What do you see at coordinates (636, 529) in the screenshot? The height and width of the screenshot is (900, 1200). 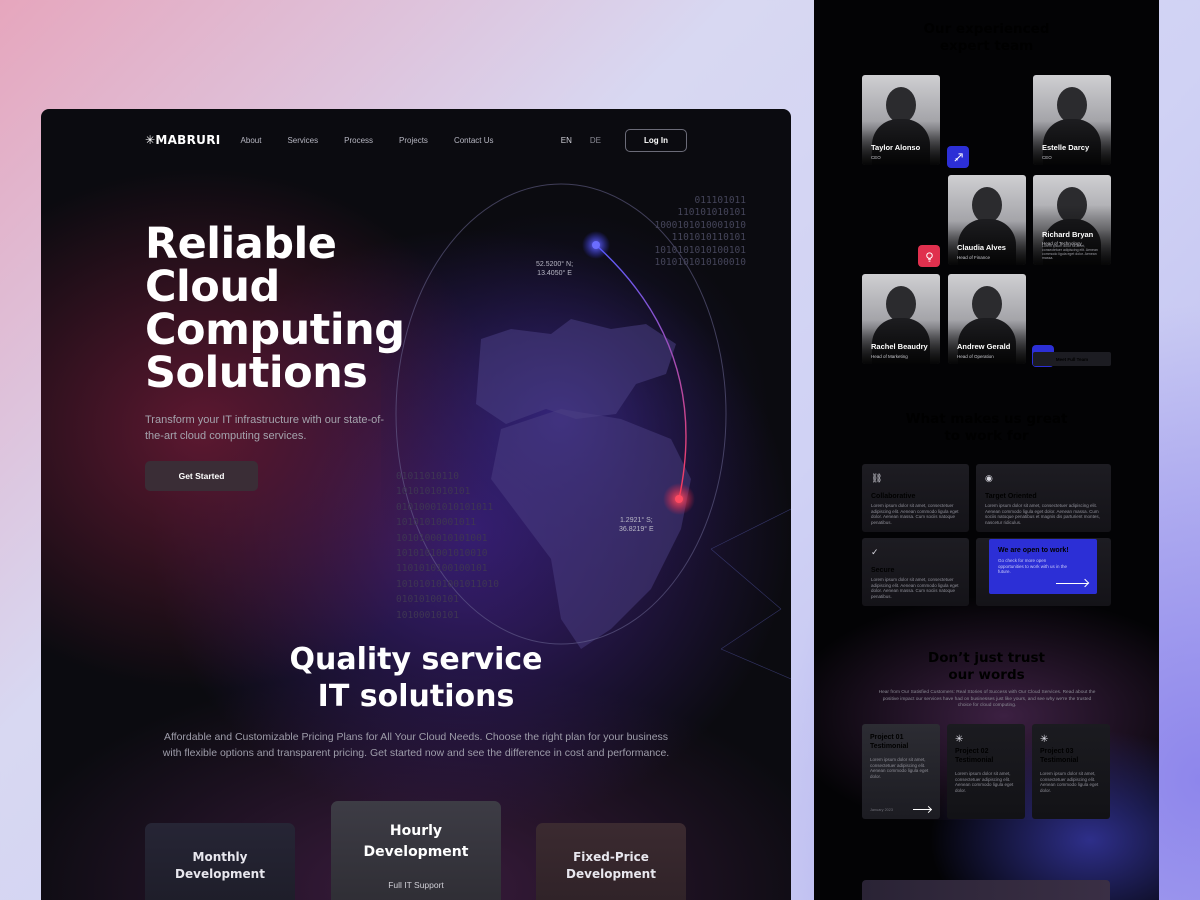 I see `coordinate-lon: 36.8219° E` at bounding box center [636, 529].